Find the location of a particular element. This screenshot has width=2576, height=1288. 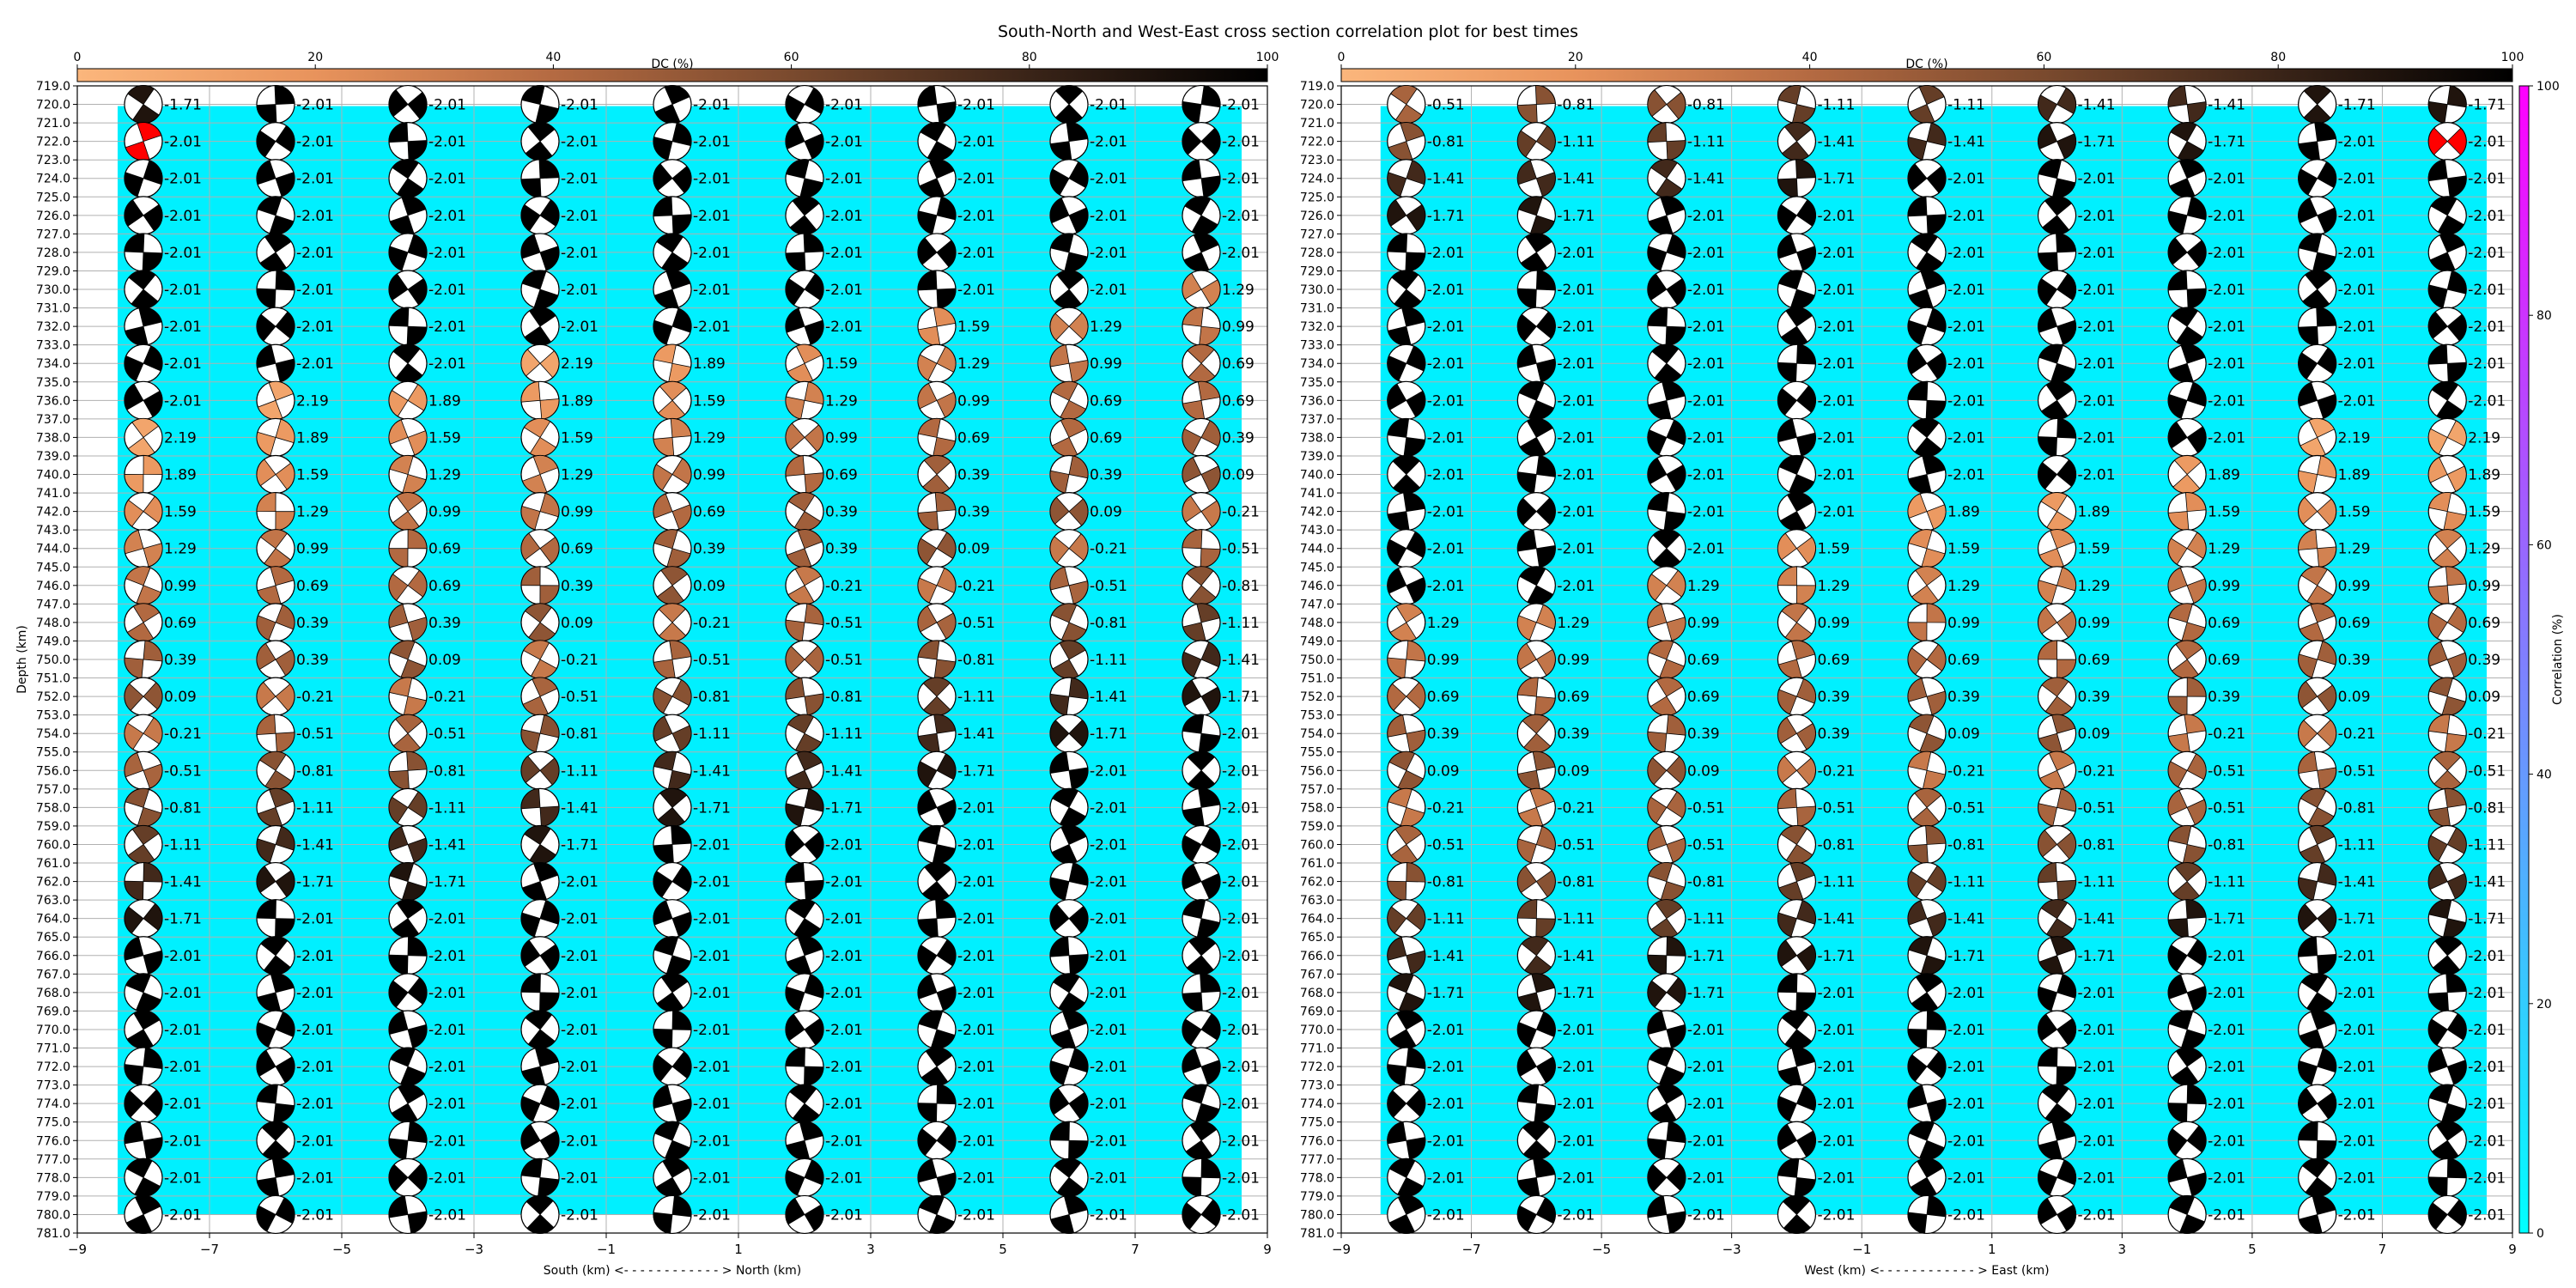

x-tick-label: 1 is located at coordinates (738, 1250).